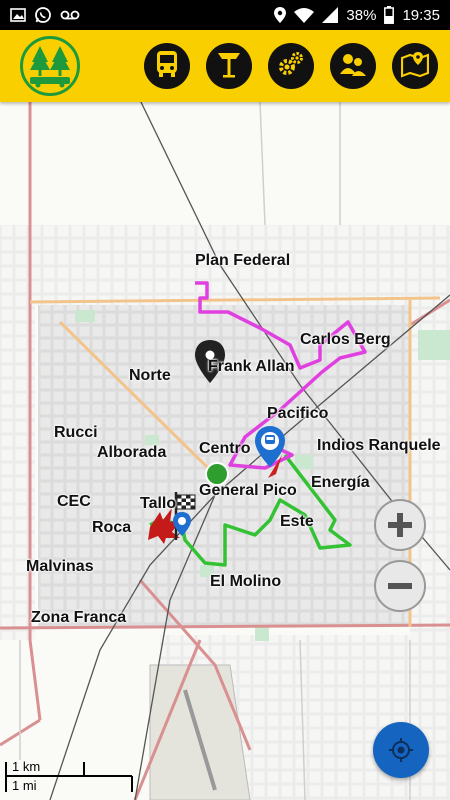 The height and width of the screenshot is (800, 450). Describe the element at coordinates (79, 617) in the screenshot. I see `label-zona-franca: Zona Franca` at that location.